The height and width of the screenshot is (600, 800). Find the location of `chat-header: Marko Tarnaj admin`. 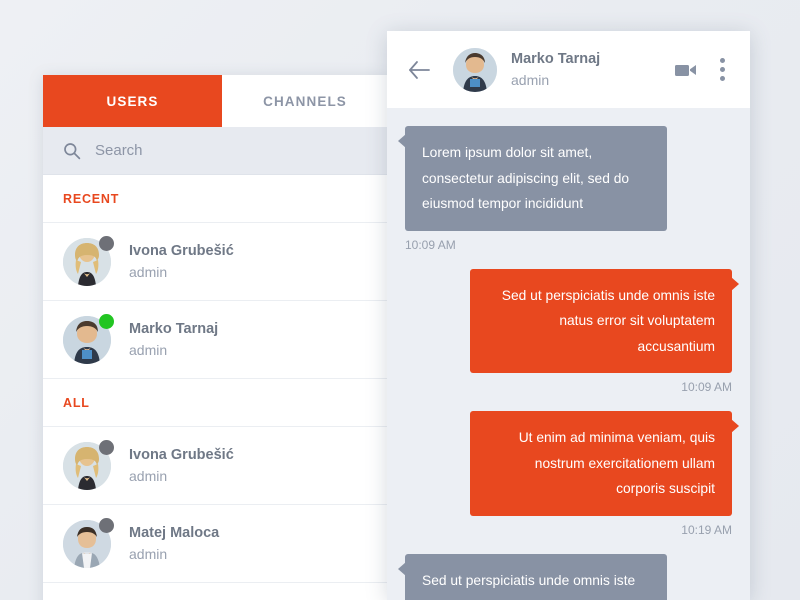

chat-header: Marko Tarnaj admin is located at coordinates (568, 69).